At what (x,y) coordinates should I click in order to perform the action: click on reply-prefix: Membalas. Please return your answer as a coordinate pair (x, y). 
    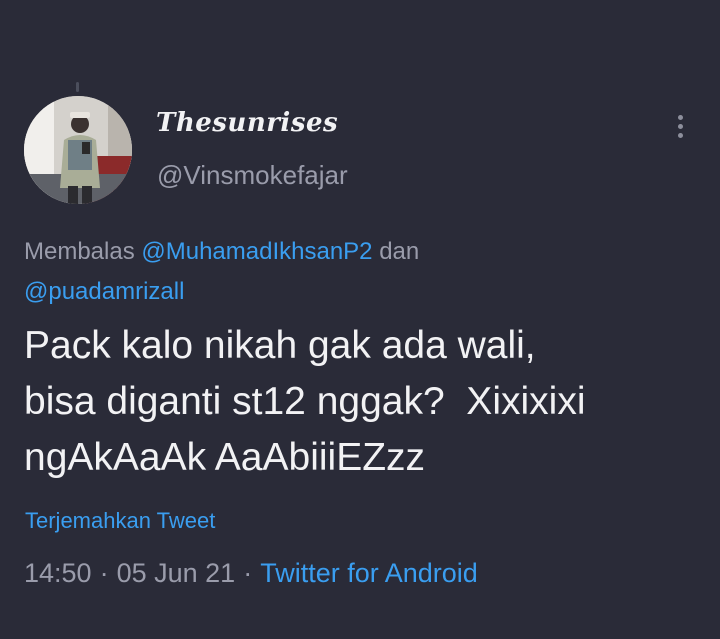
    Looking at the image, I should click on (83, 251).